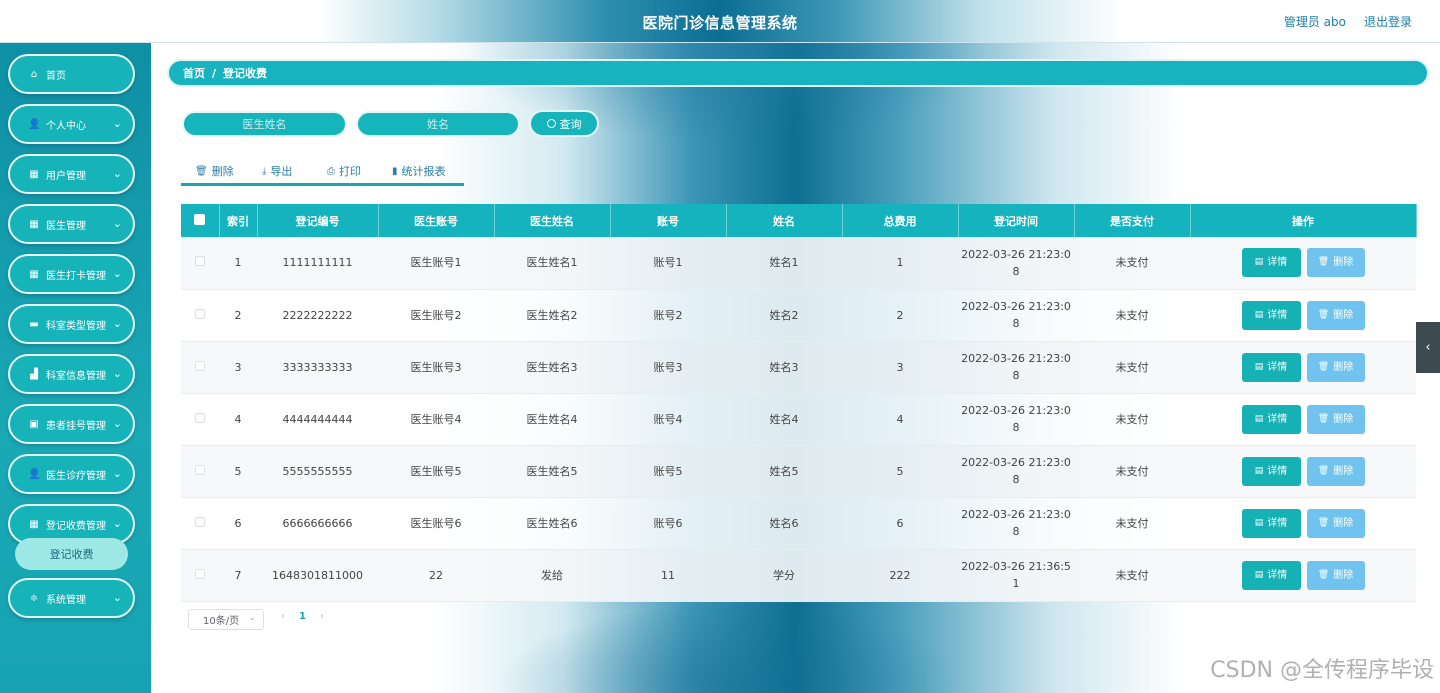 This screenshot has height=693, width=1440. Describe the element at coordinates (423, 171) in the screenshot. I see `toolbar-report-label: 统计报表` at that location.